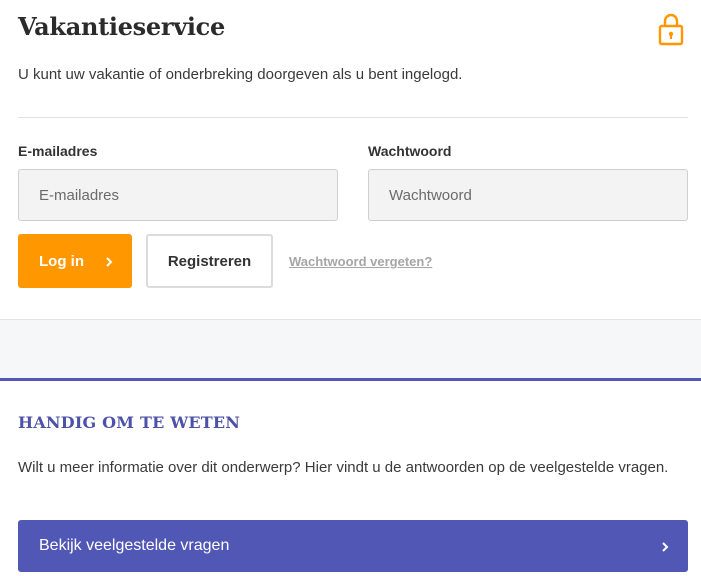 This screenshot has width=701, height=576. Describe the element at coordinates (61, 261) in the screenshot. I see `login-button-label: Log in` at that location.